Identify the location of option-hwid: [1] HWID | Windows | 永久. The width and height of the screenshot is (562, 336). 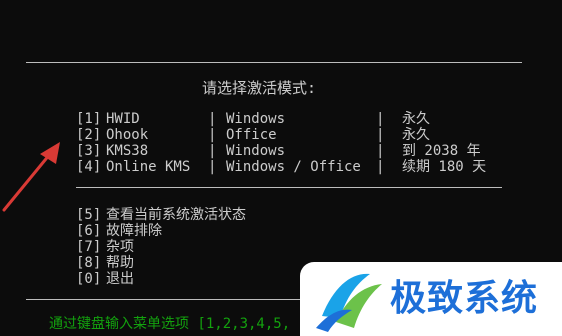
(215, 119).